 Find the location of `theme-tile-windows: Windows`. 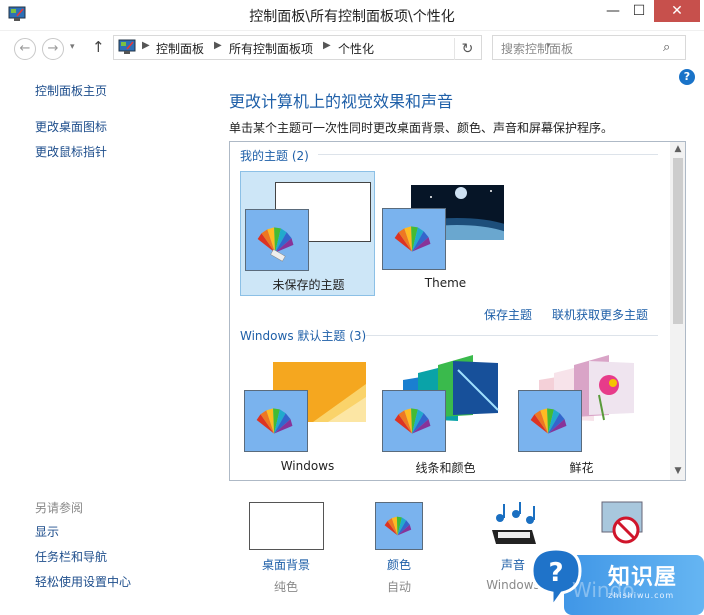

theme-tile-windows: Windows is located at coordinates (307, 412).